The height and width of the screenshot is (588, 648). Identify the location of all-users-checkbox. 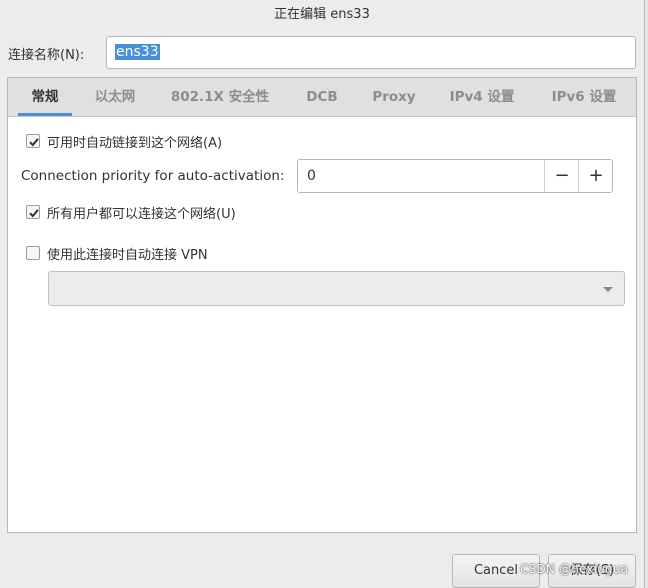
(33, 212).